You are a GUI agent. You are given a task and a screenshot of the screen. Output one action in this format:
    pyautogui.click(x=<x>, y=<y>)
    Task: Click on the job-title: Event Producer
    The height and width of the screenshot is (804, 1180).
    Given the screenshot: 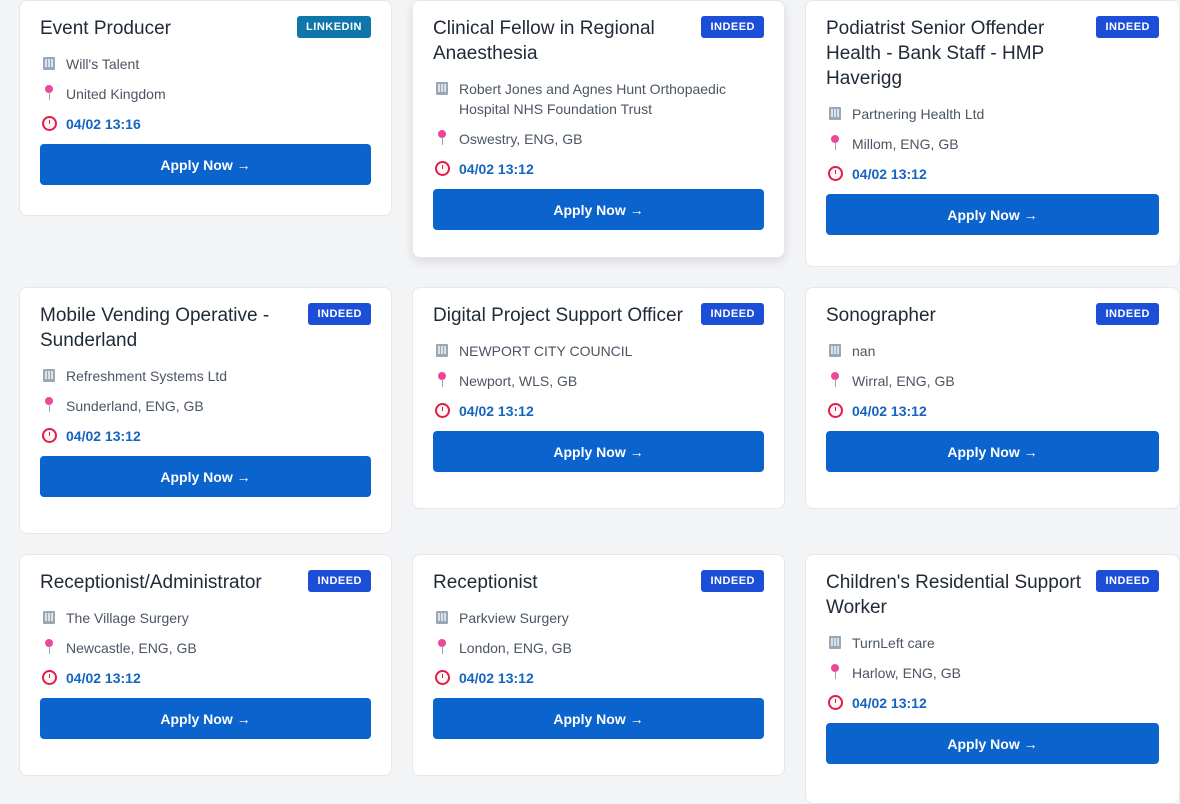 What is the action you would take?
    pyautogui.click(x=168, y=28)
    